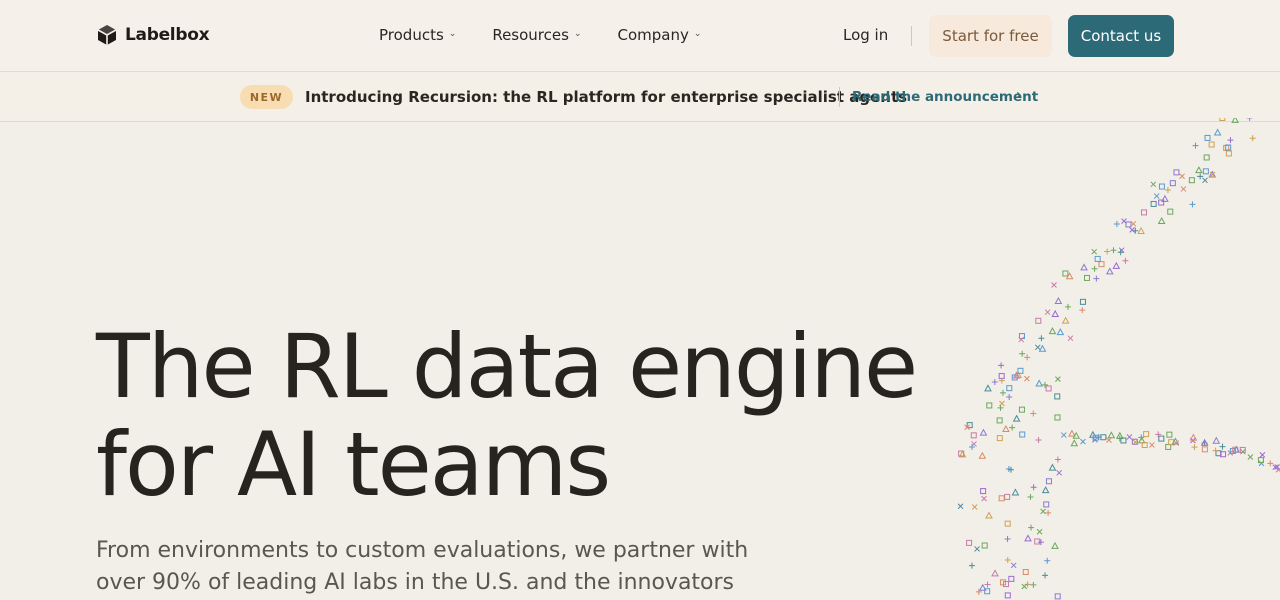  I want to click on menu-products: Products ⌄, so click(417, 35).